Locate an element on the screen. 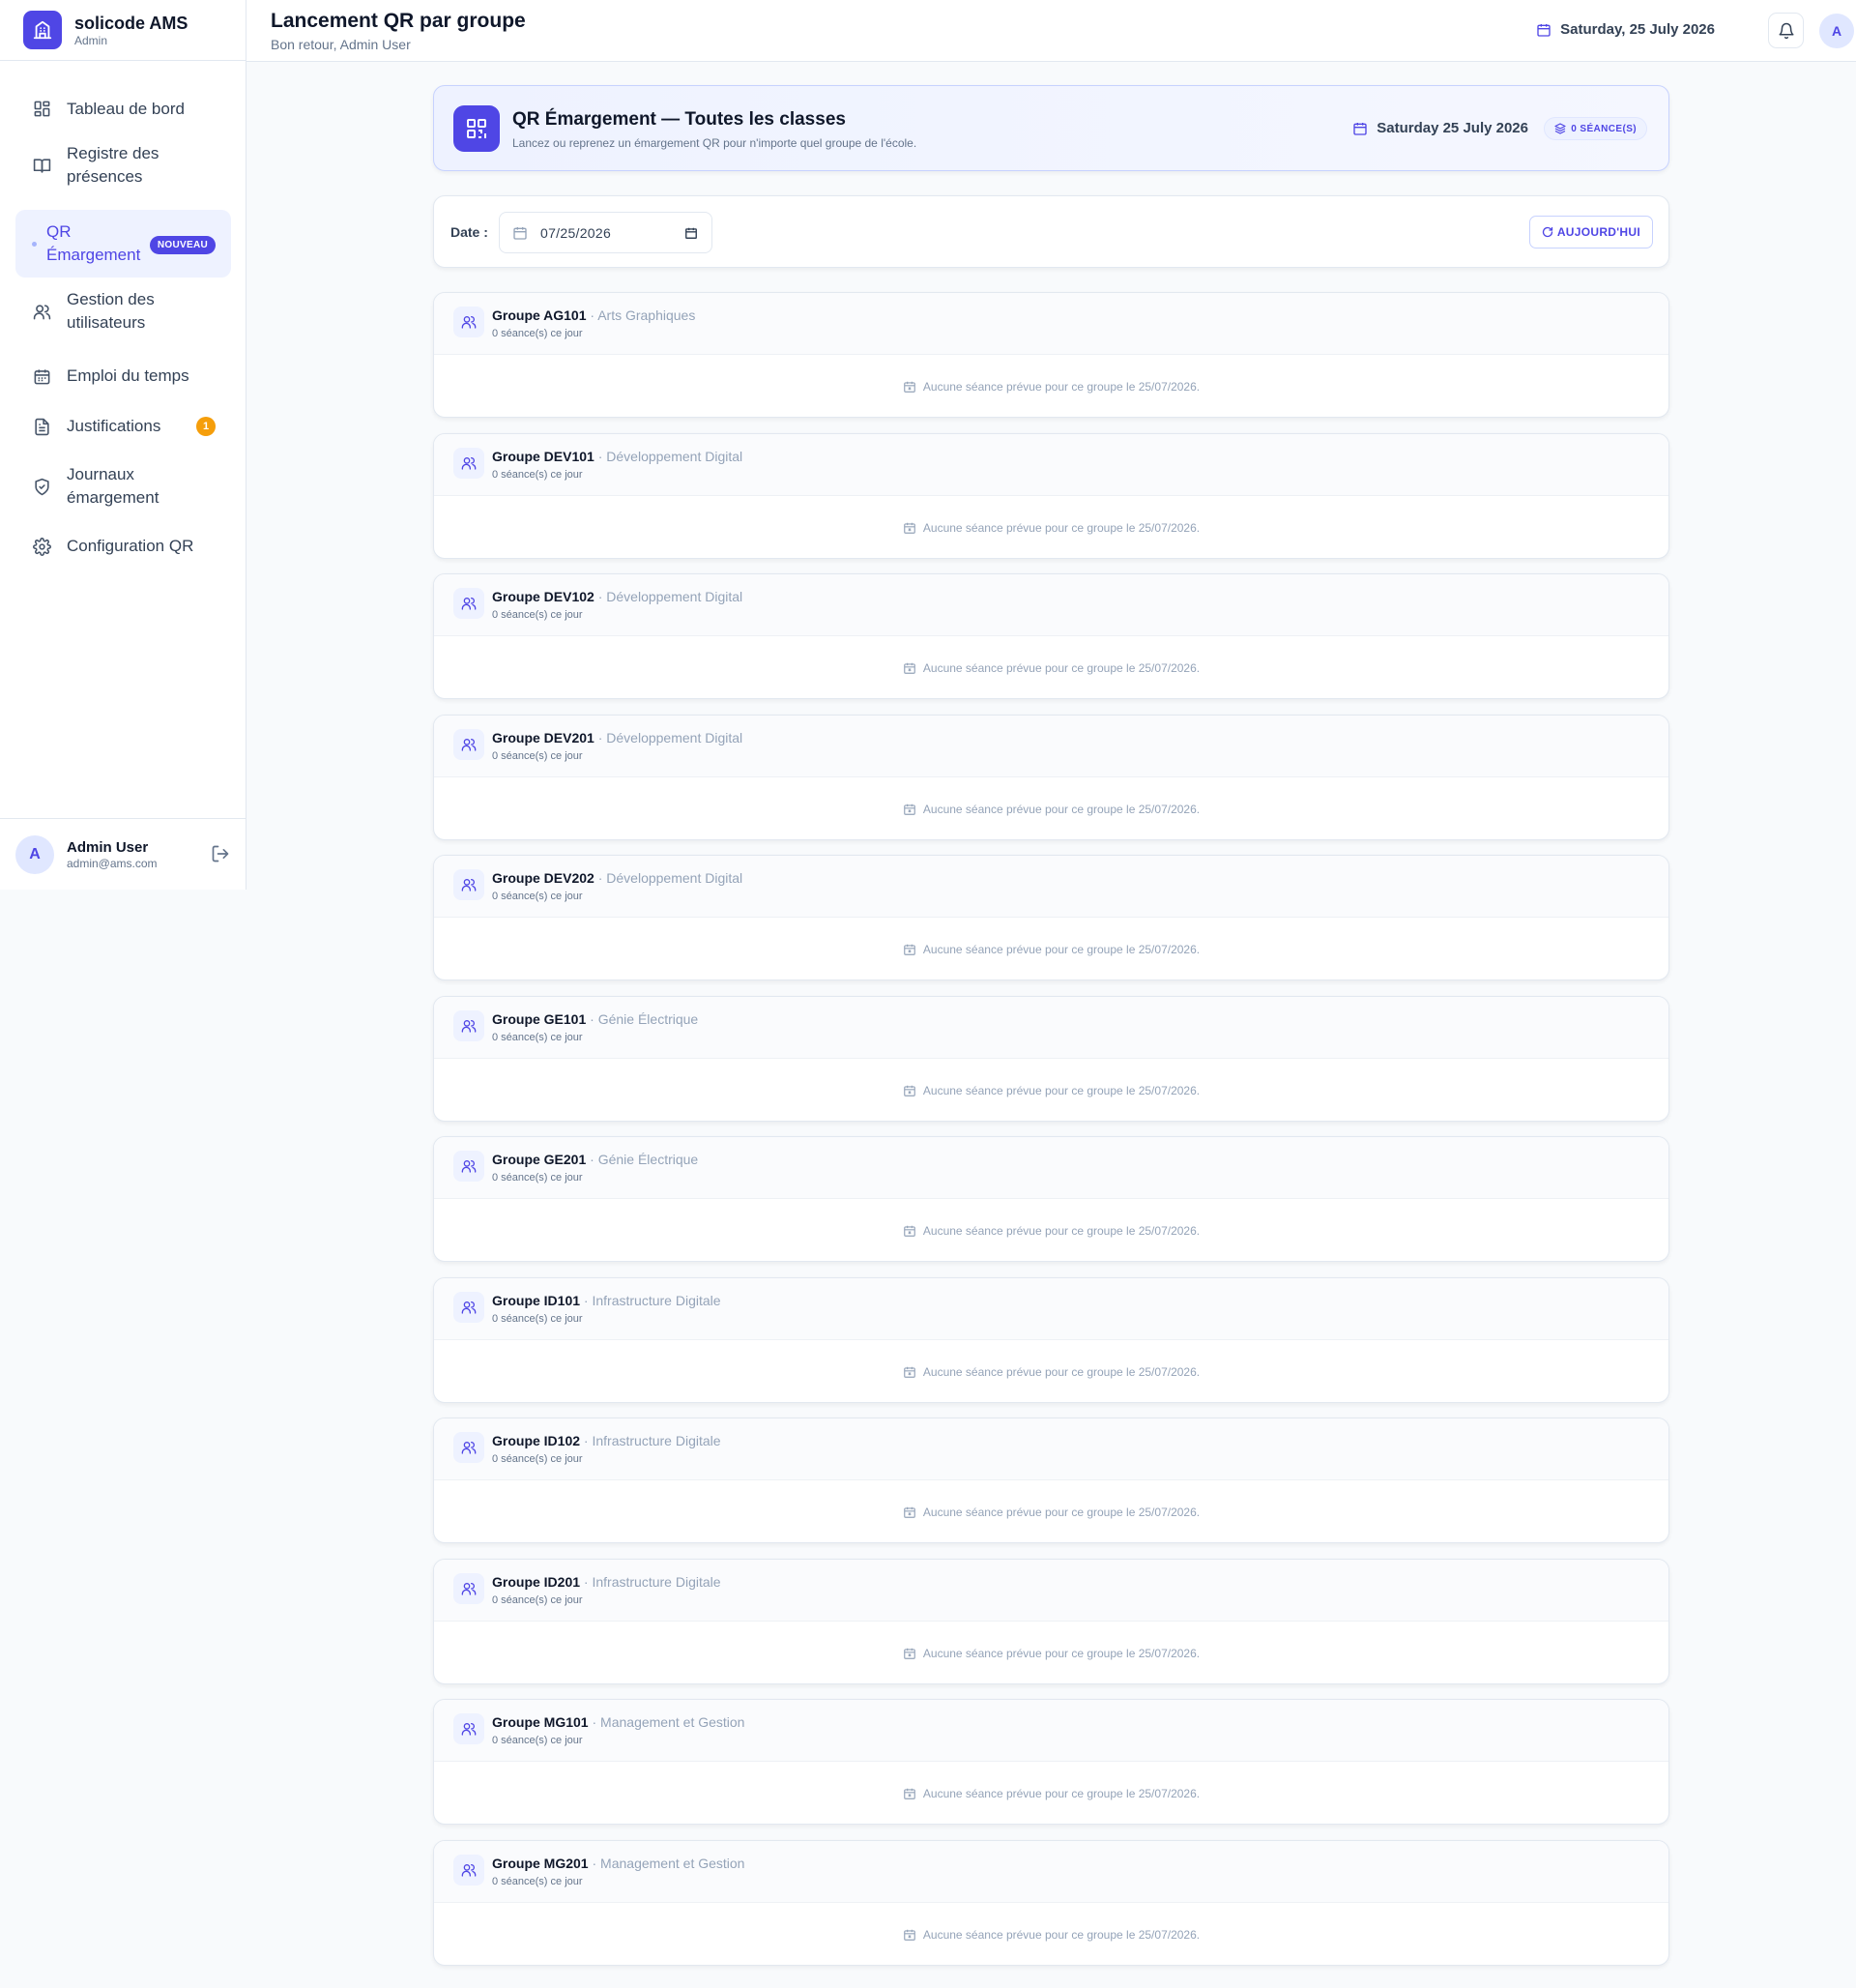 The image size is (1856, 1988). sidebar-item-qr-emargement: QR Émargement NOUVEAU is located at coordinates (123, 244).